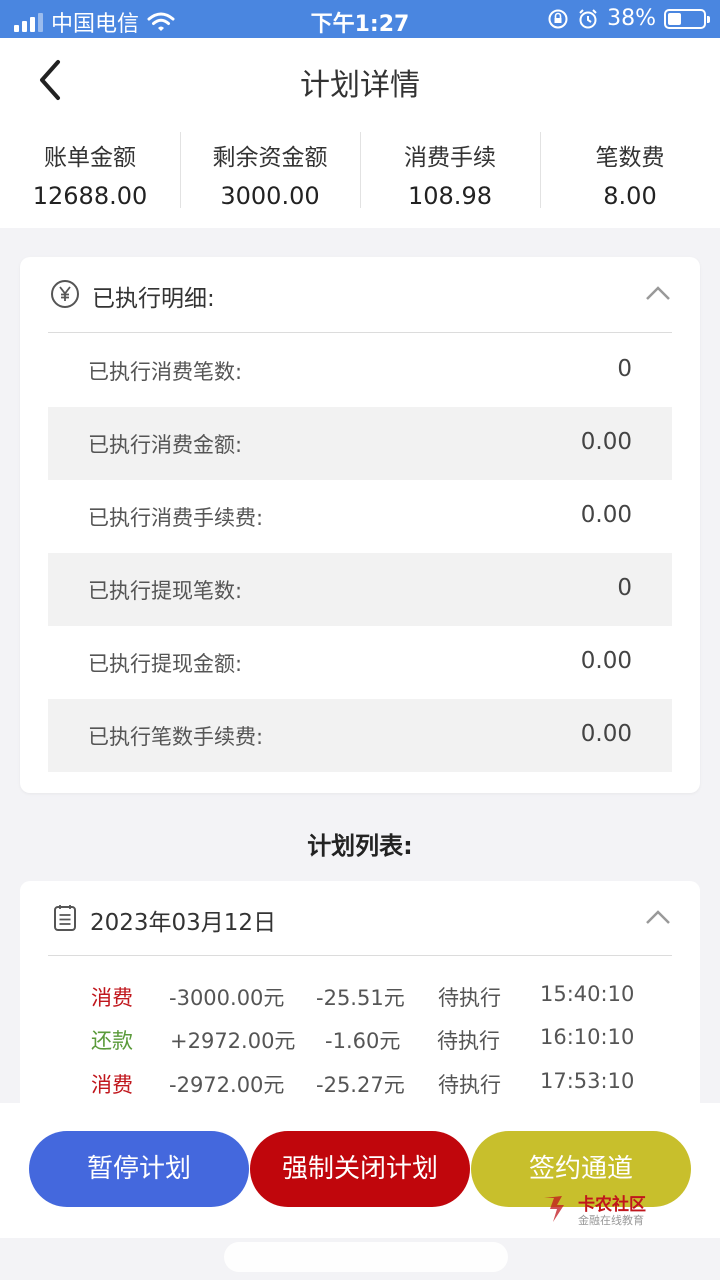 The width and height of the screenshot is (720, 1280). I want to click on plan-item-fee: -25.27元, so click(360, 1085).